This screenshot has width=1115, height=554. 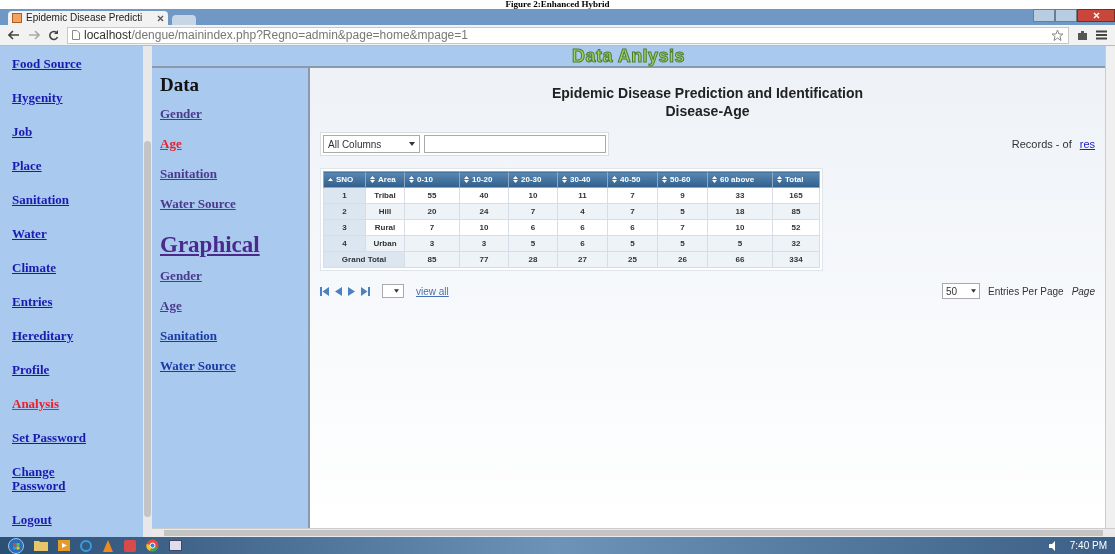 What do you see at coordinates (385, 195) in the screenshot?
I see `table-cell: Tribal` at bounding box center [385, 195].